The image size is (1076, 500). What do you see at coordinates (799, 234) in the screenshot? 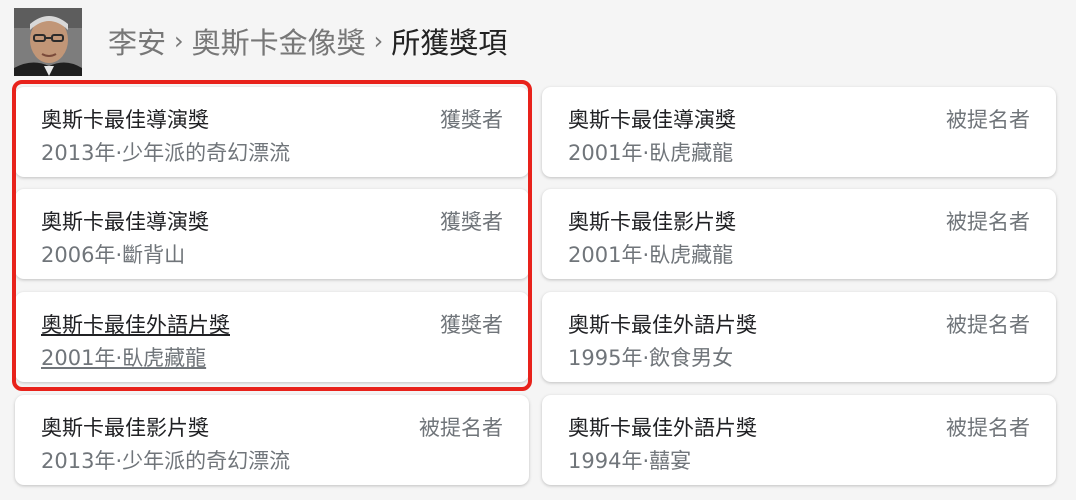
I see `award-card: 奧斯卡最佳影片獎 被提名者 2001年·臥虎藏龍` at bounding box center [799, 234].